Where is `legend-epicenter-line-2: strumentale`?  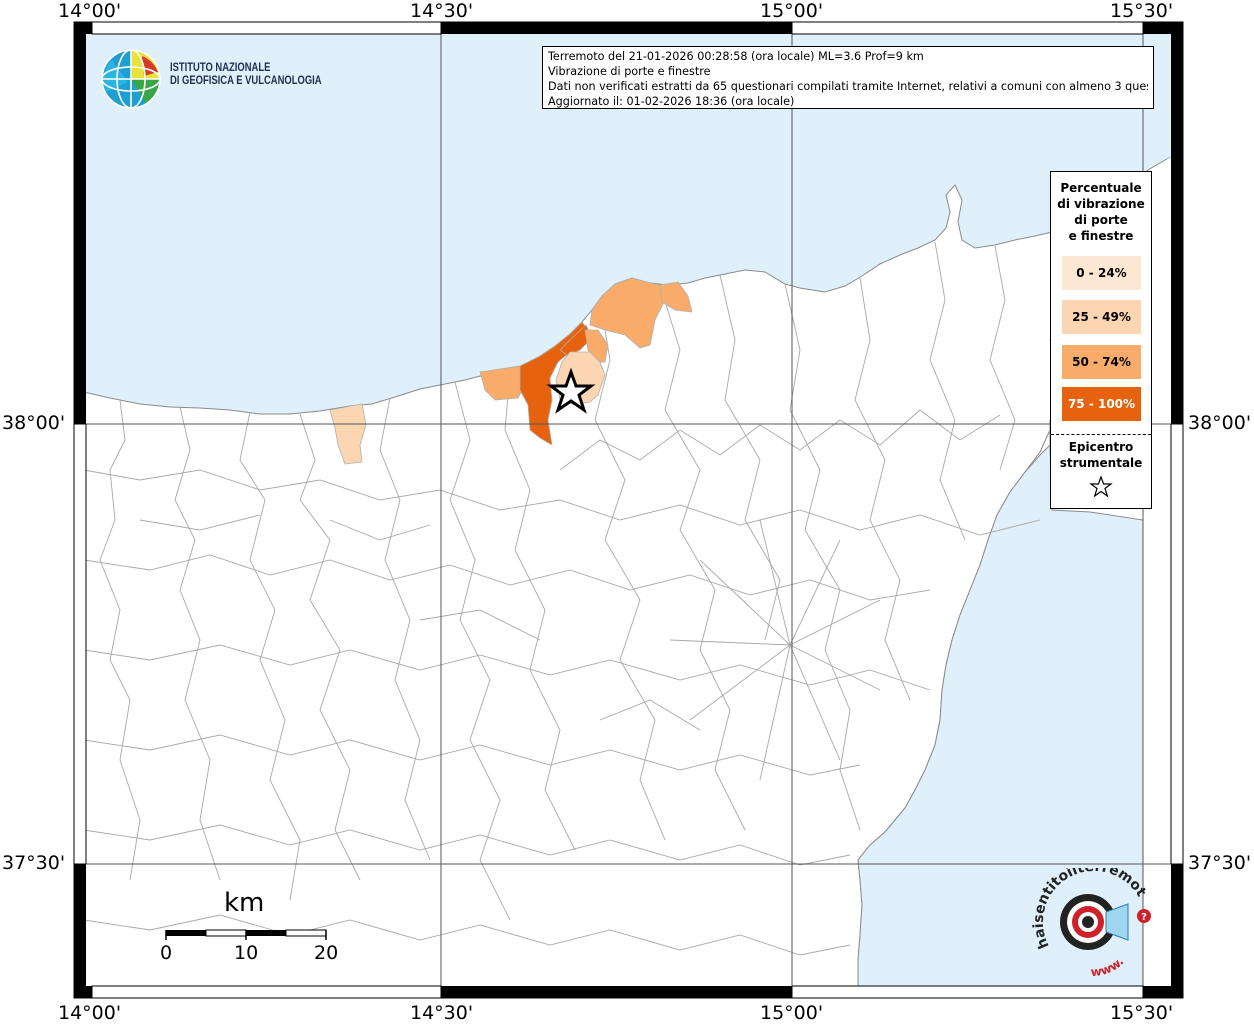 legend-epicenter-line-2: strumentale is located at coordinates (1101, 463).